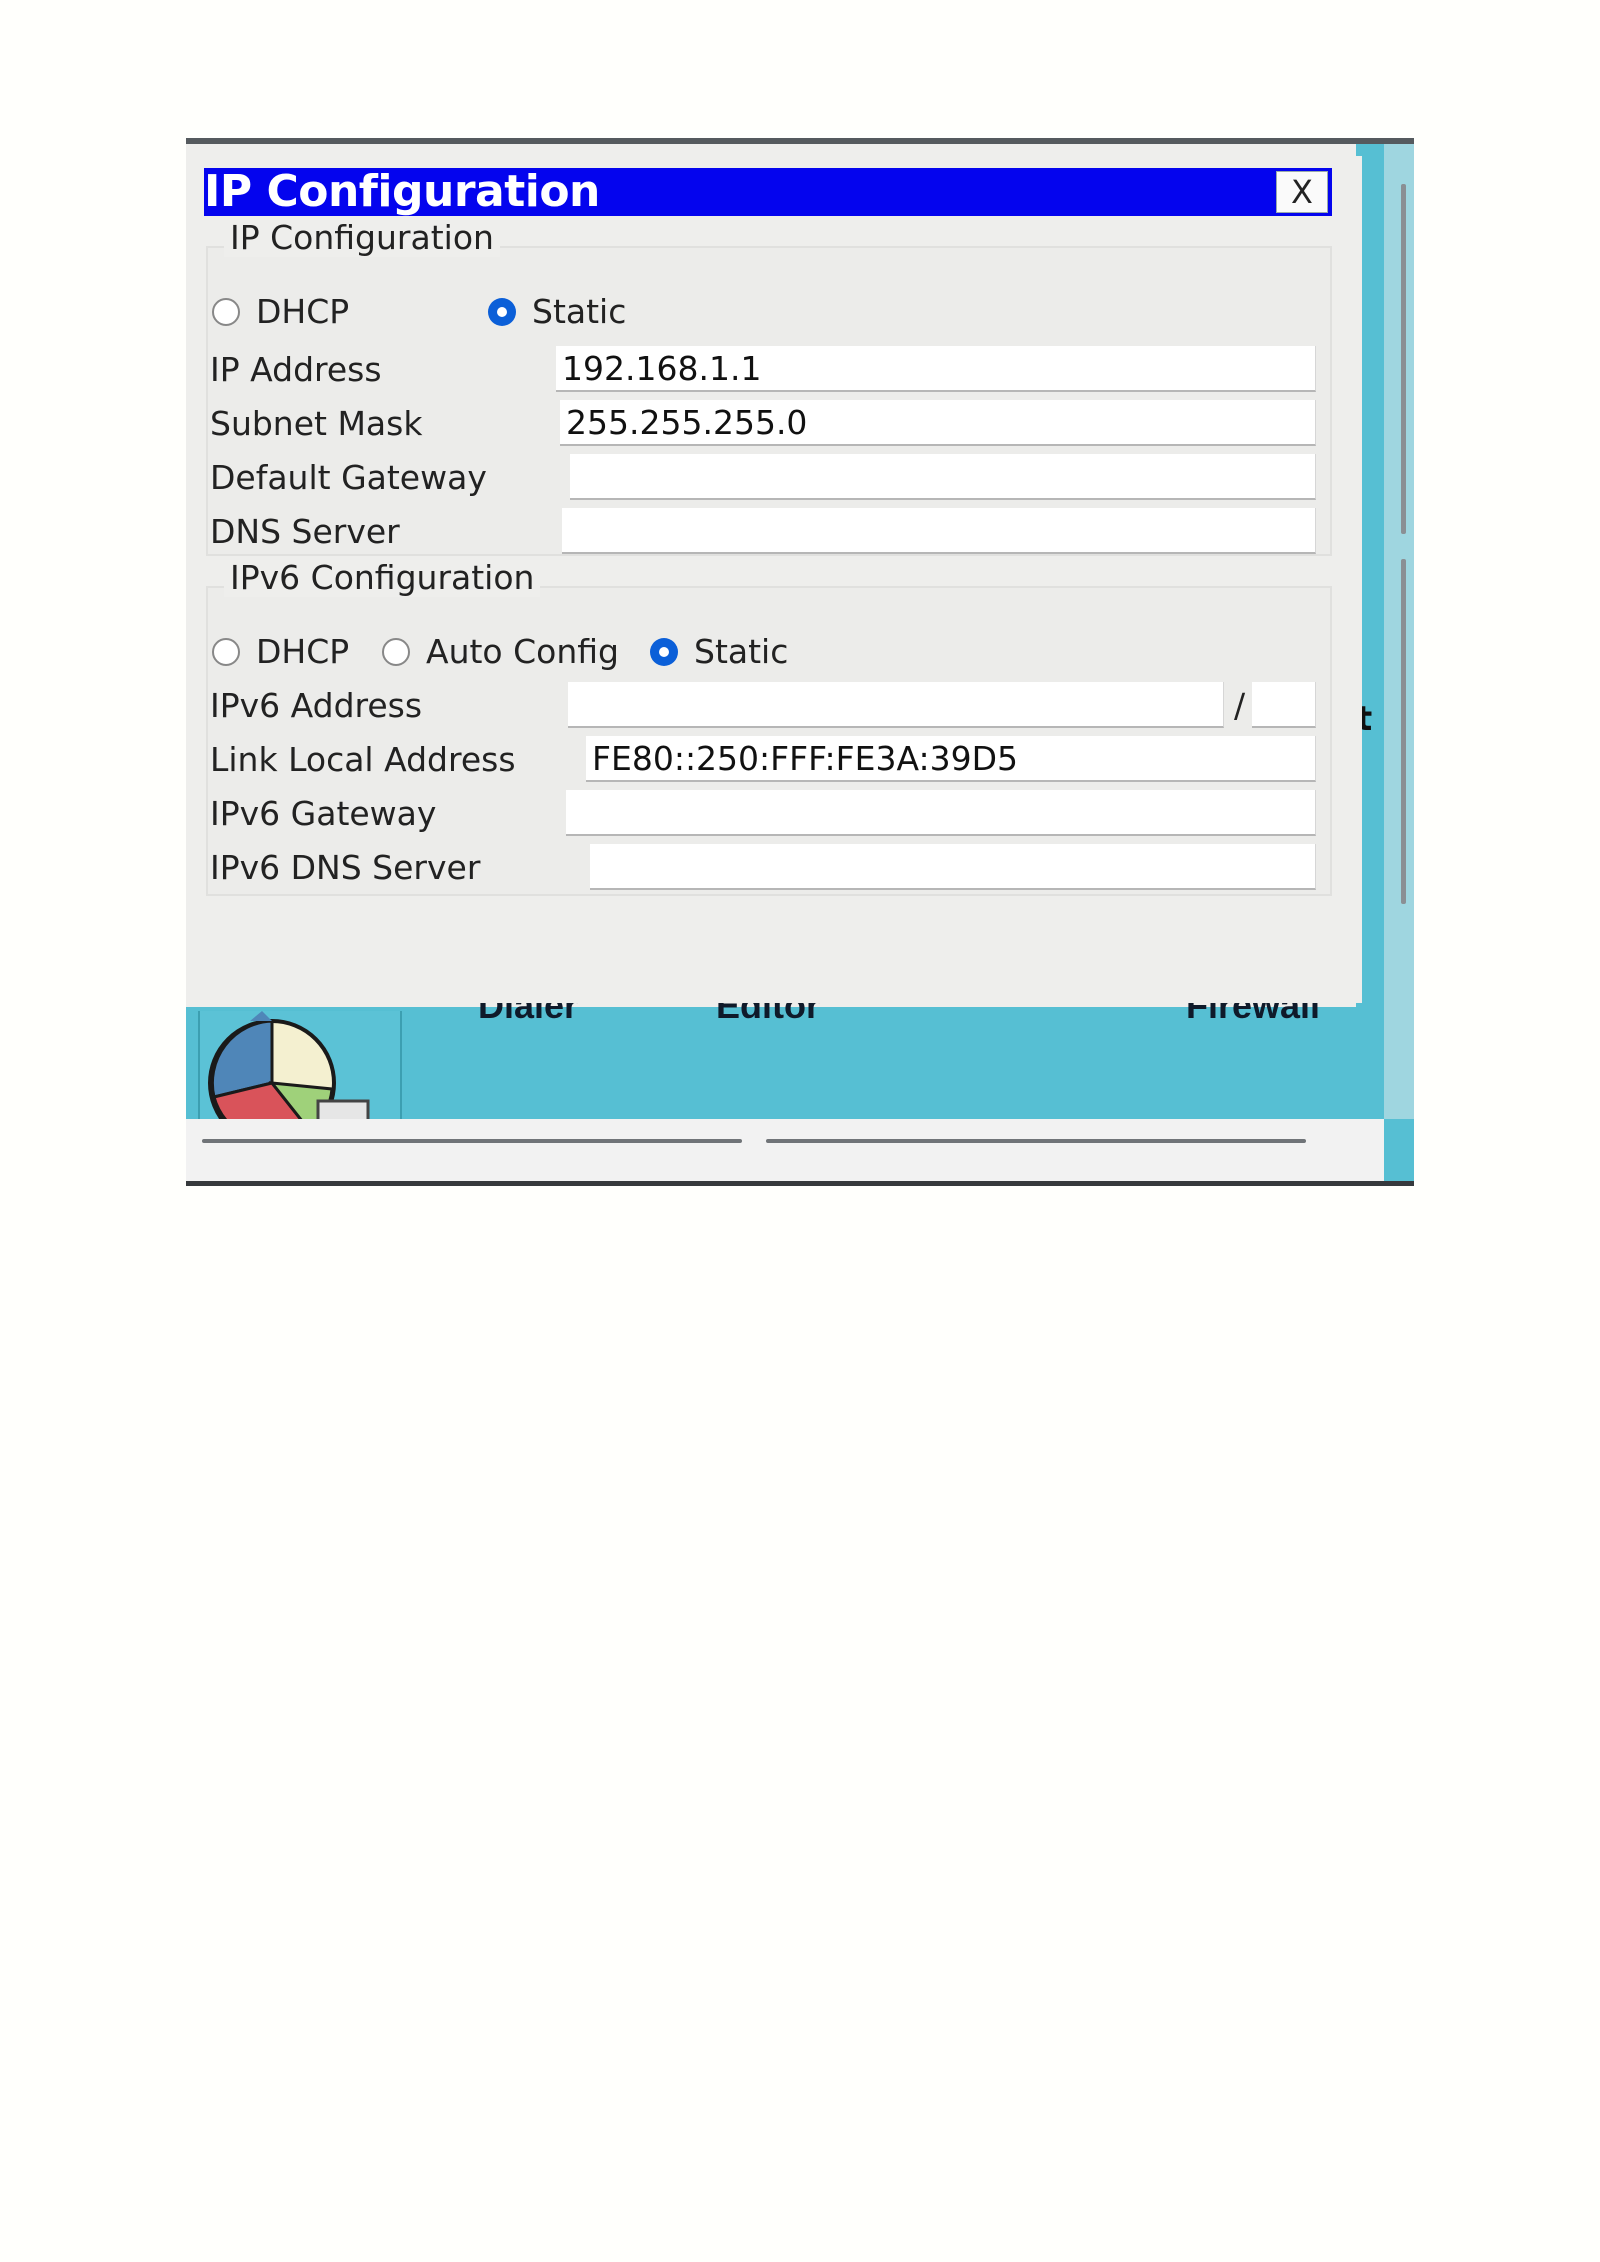 Image resolution: width=1600 pixels, height=2262 pixels. Describe the element at coordinates (402, 191) in the screenshot. I see `dialog-title: IP Configuration` at that location.